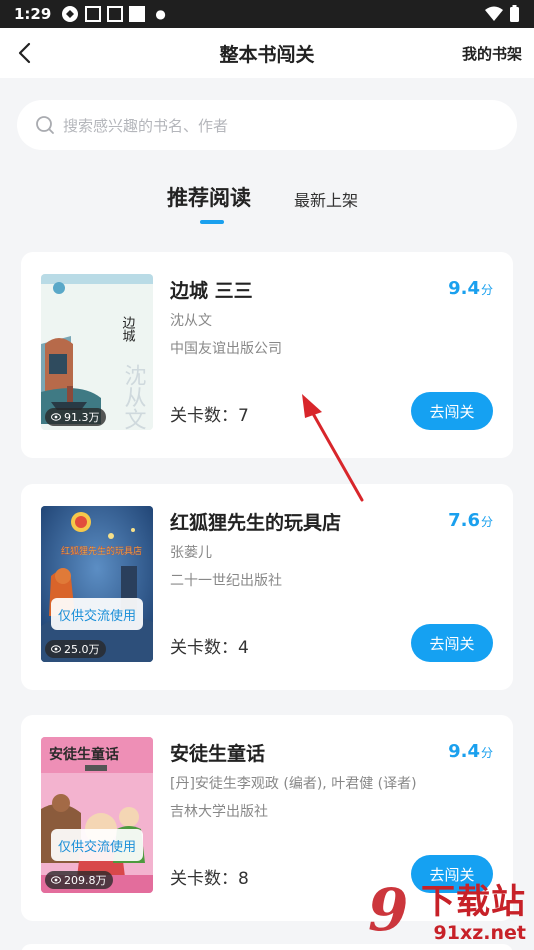  What do you see at coordinates (219, 812) in the screenshot?
I see `book-publisher: 吉林大学出版社` at bounding box center [219, 812].